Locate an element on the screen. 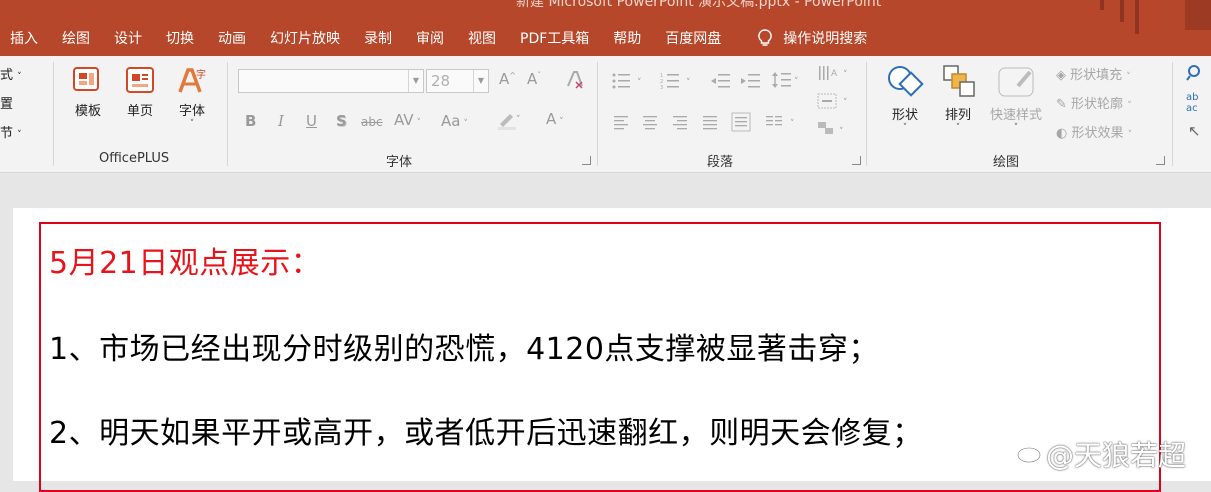 The image size is (1211, 492). reset-button: 置 is located at coordinates (6, 102).